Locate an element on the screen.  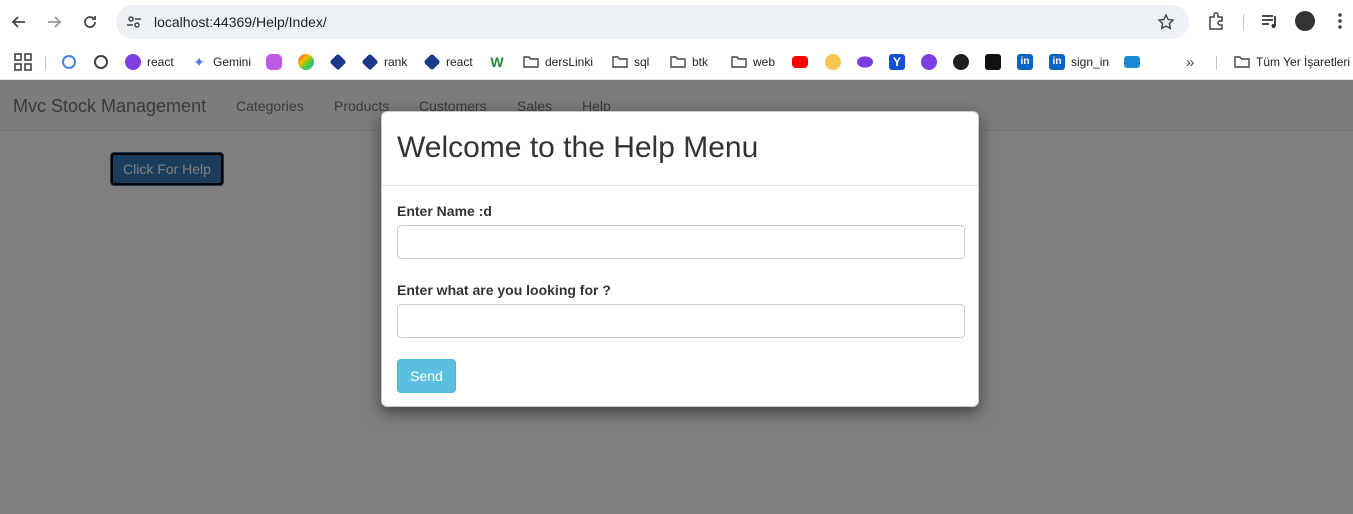
menu-kebab-icon is located at coordinates (1340, 23).